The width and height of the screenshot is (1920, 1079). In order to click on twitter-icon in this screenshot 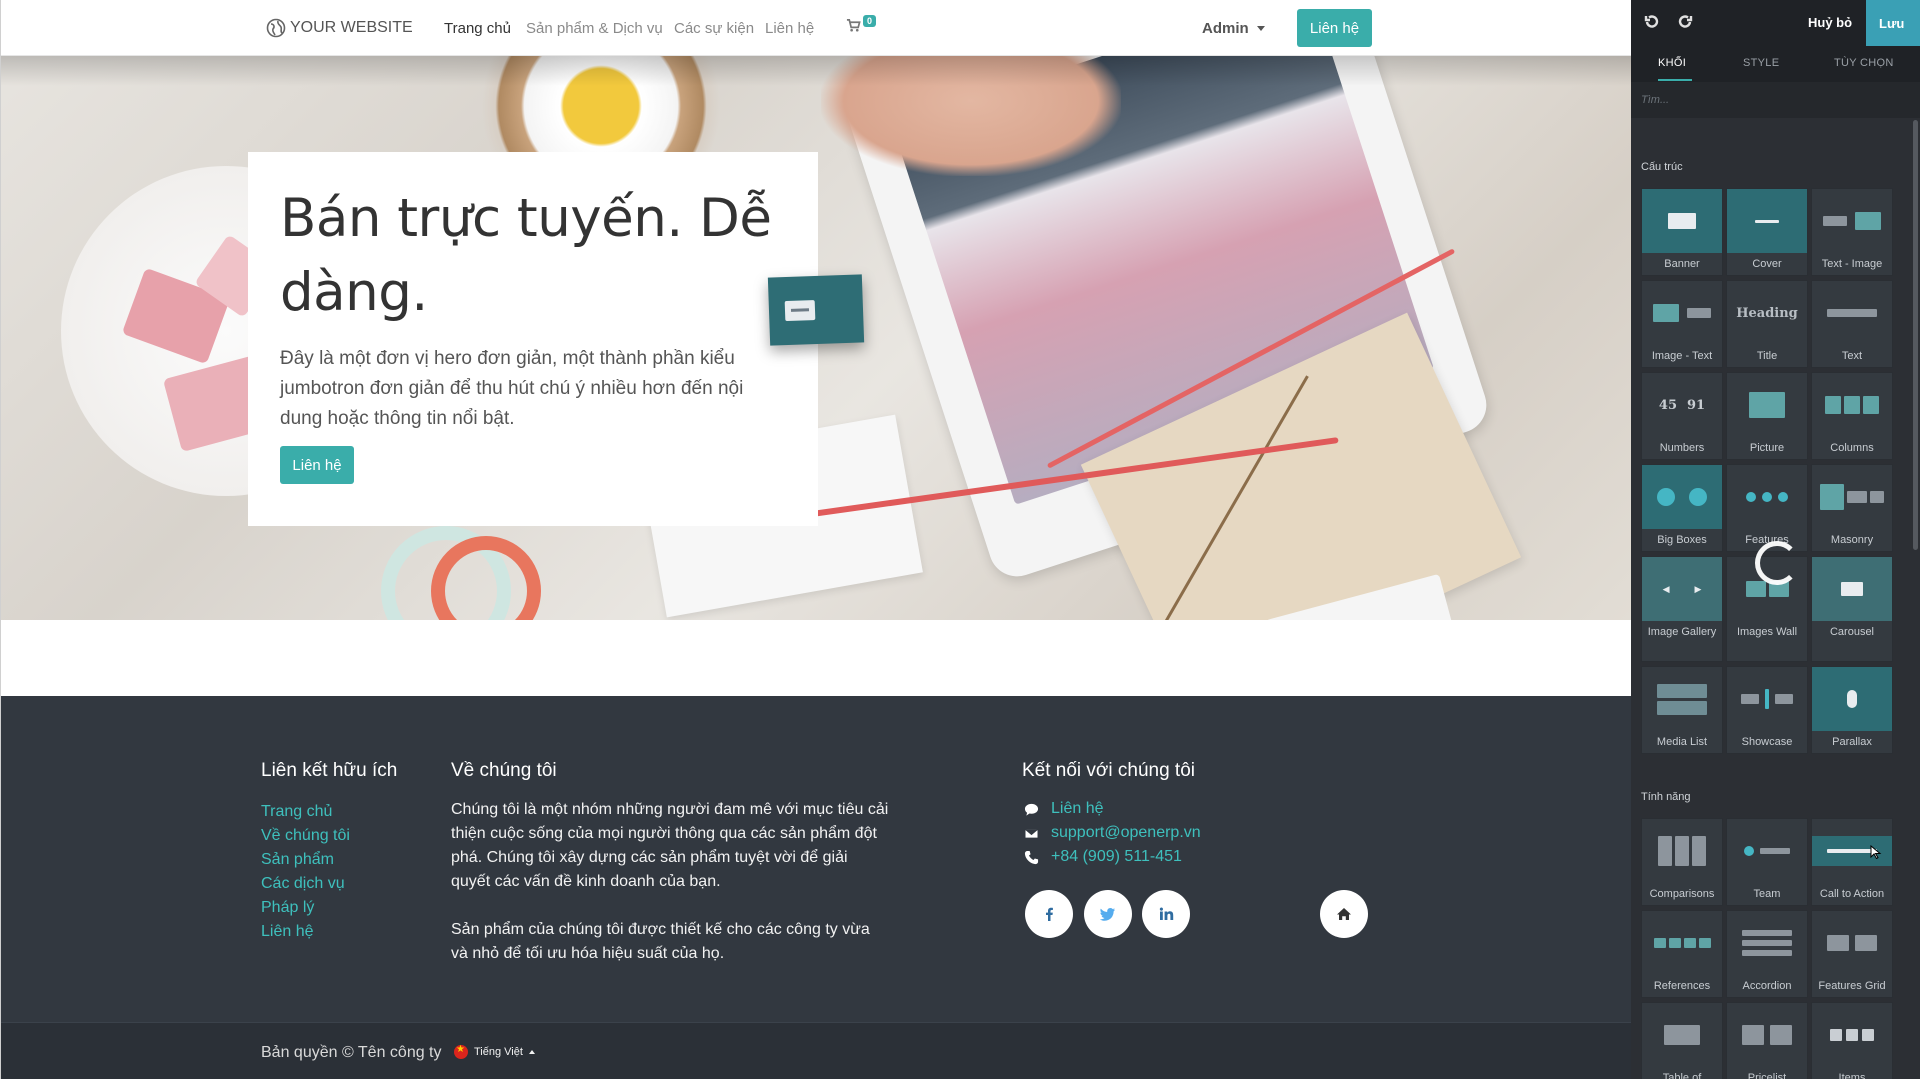, I will do `click(1108, 914)`.